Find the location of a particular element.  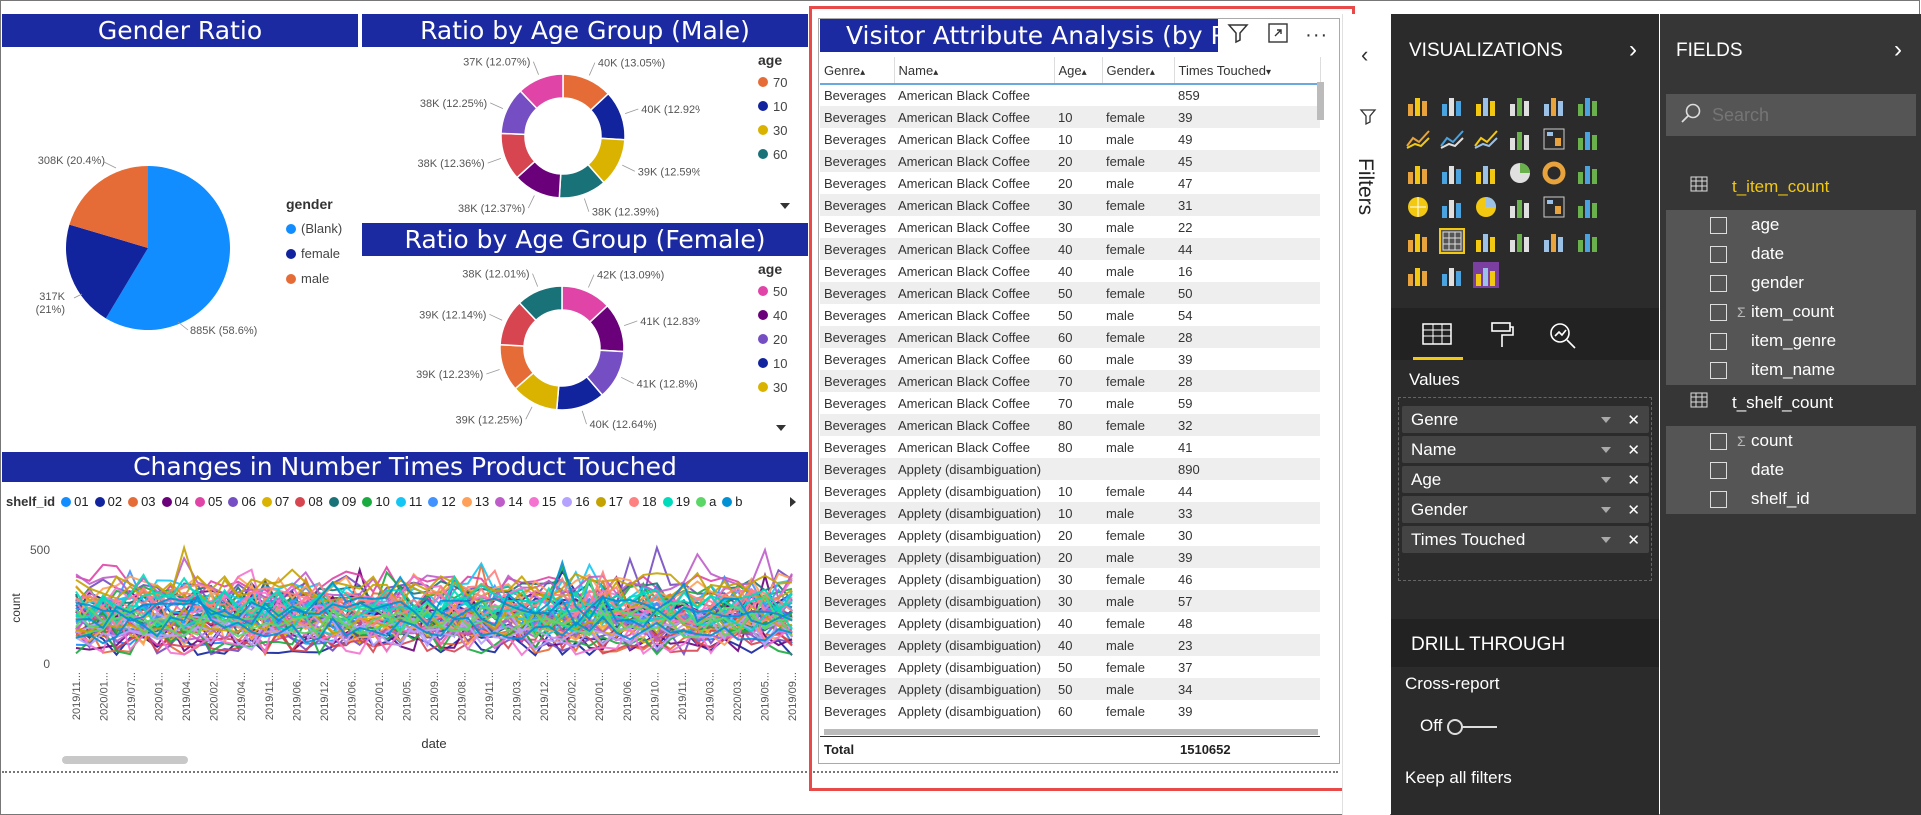

legend-item: b is located at coordinates (732, 501).